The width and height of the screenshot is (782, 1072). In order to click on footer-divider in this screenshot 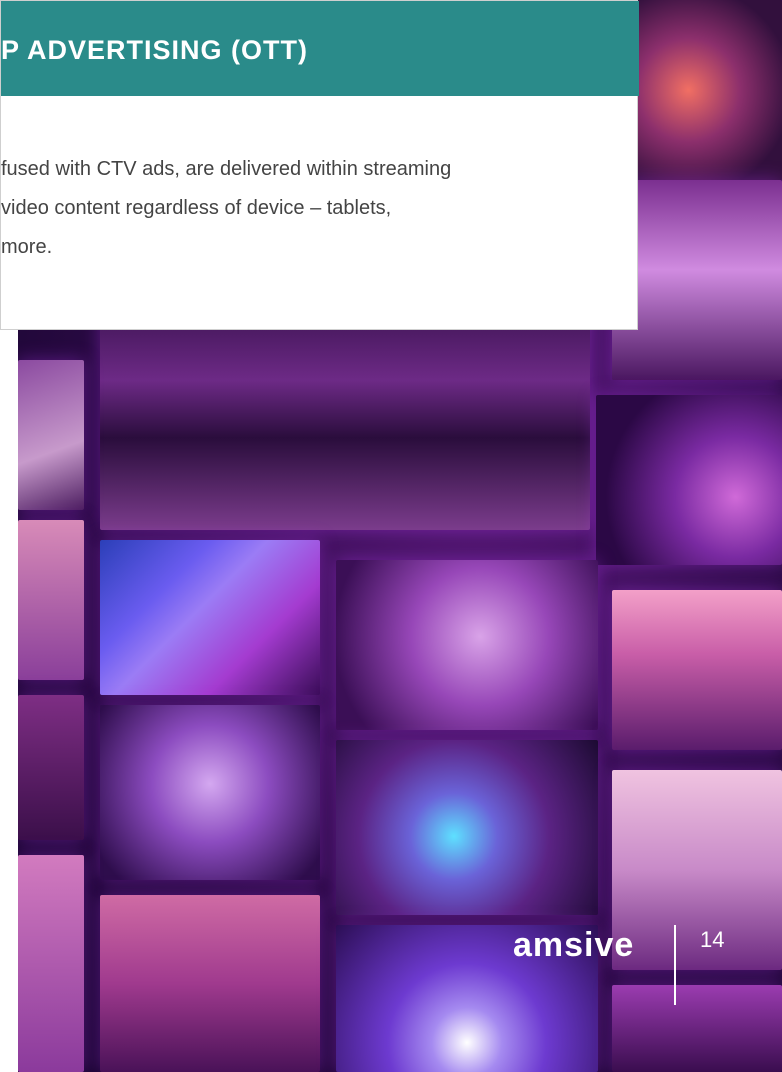, I will do `click(675, 965)`.